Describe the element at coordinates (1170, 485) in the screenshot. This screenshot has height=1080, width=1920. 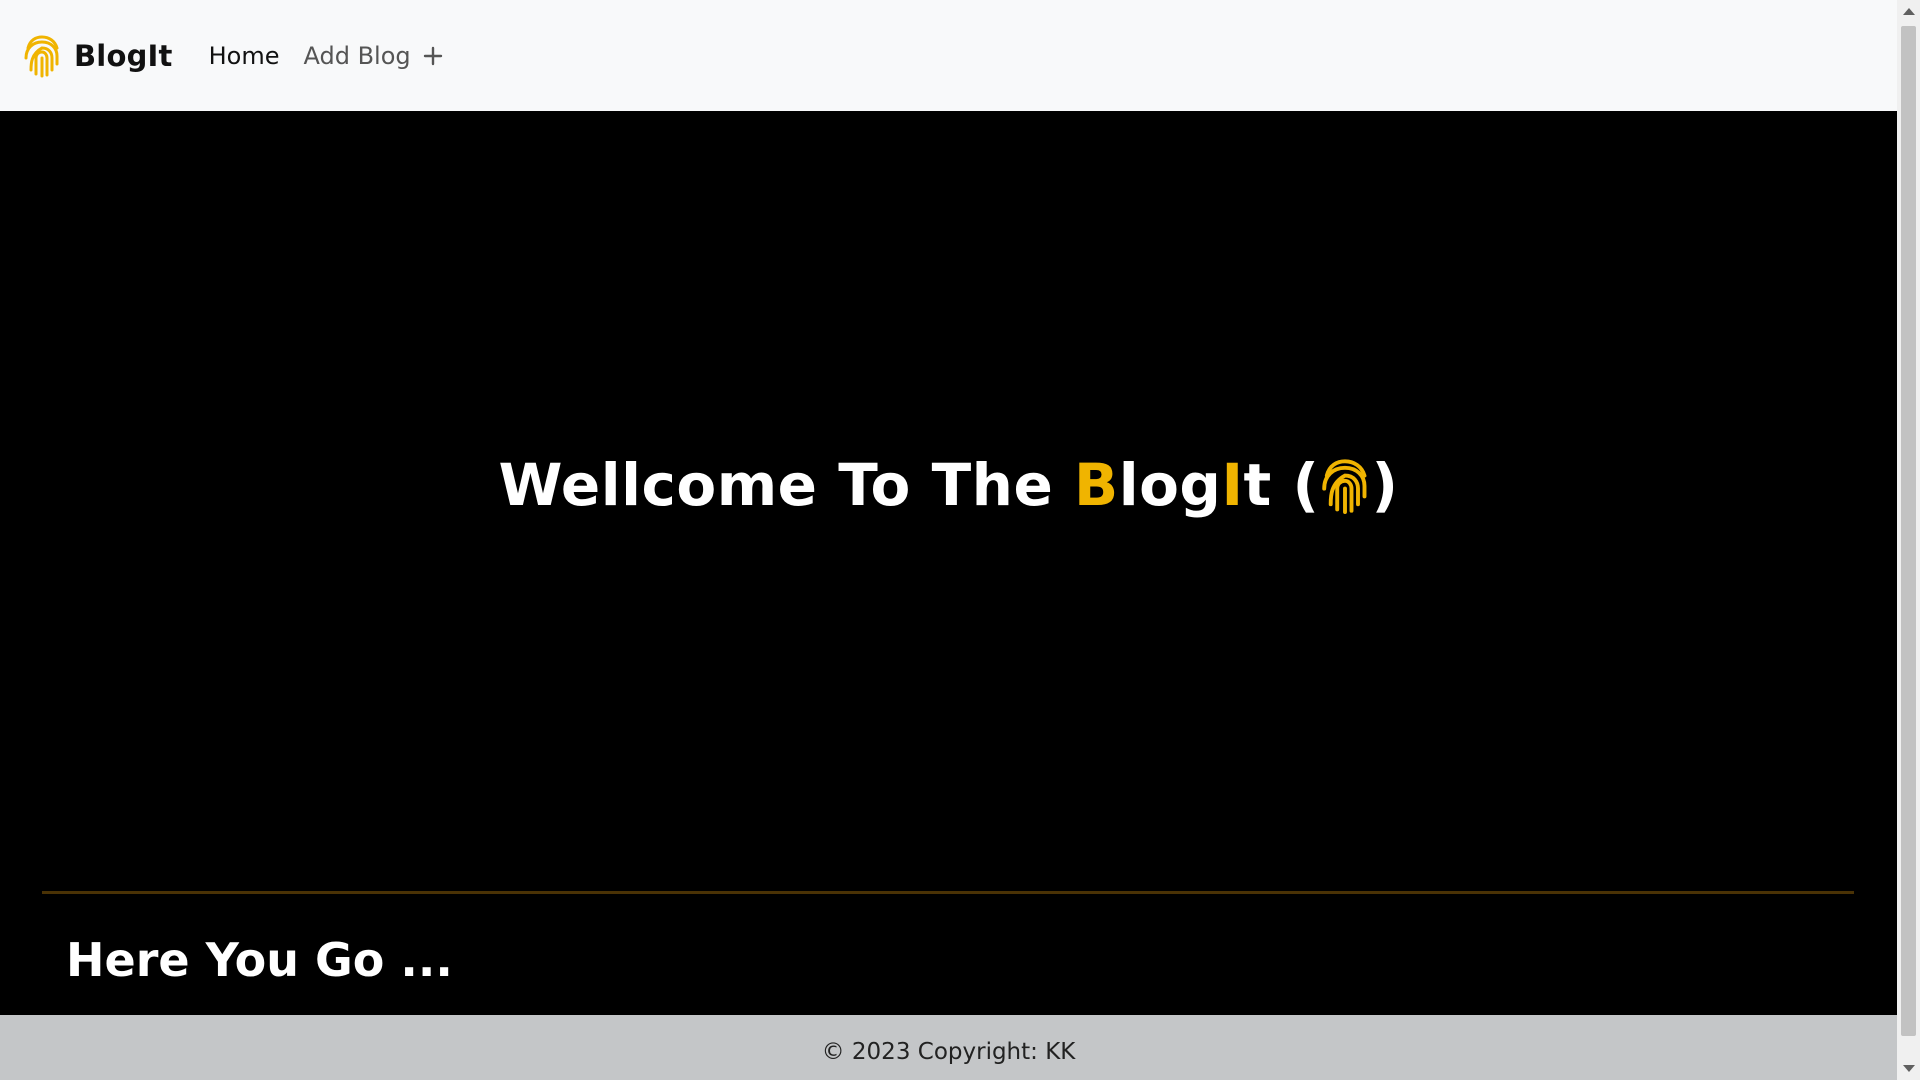
I see `hero-title-log: log` at that location.